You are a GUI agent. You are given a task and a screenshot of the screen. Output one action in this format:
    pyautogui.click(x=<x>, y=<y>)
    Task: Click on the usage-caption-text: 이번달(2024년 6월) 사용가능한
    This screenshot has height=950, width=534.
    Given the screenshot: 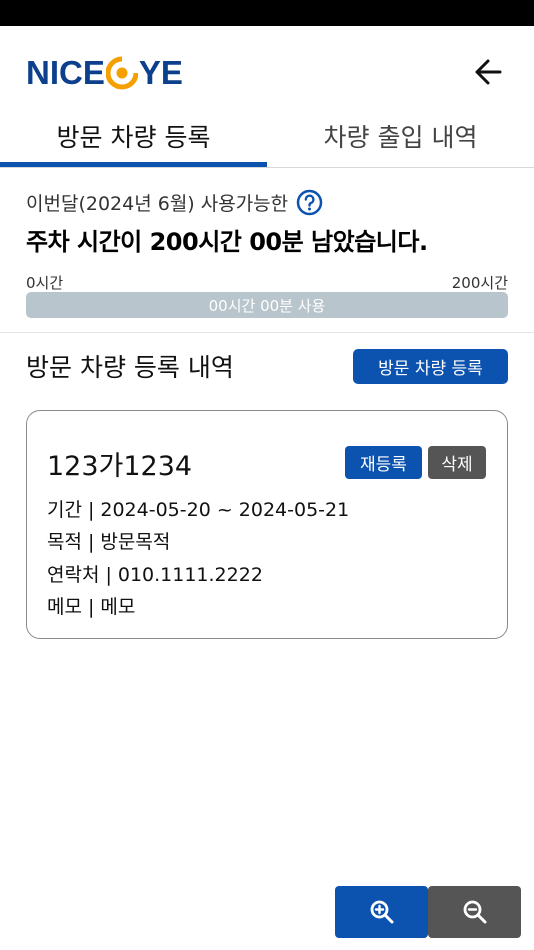 What is the action you would take?
    pyautogui.click(x=157, y=204)
    